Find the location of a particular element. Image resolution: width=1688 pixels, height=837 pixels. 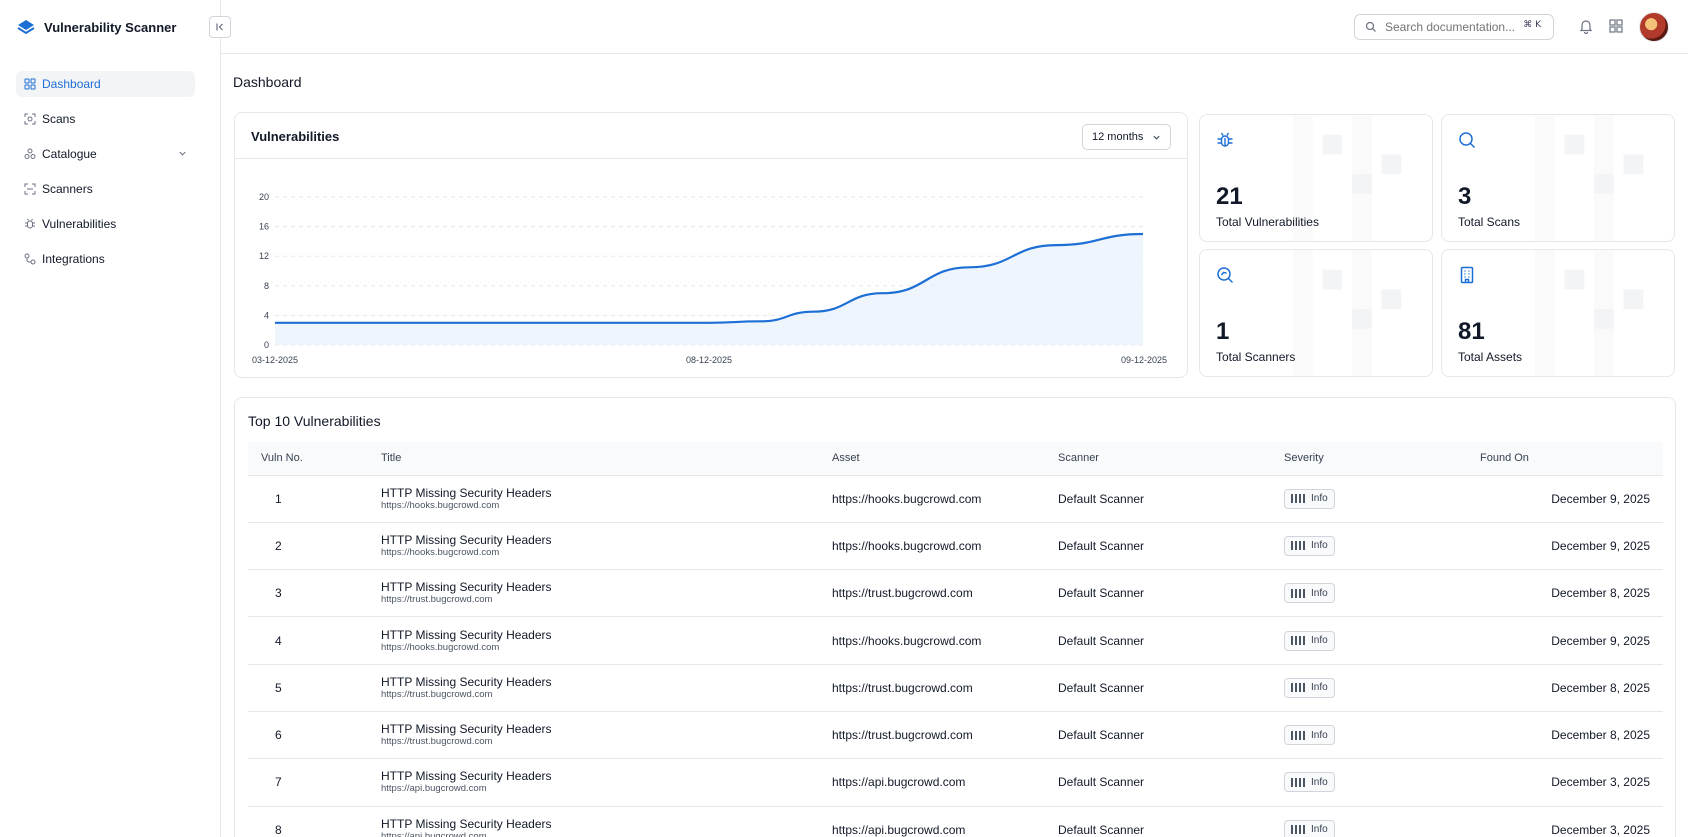

search-icon is located at coordinates (1370, 26).